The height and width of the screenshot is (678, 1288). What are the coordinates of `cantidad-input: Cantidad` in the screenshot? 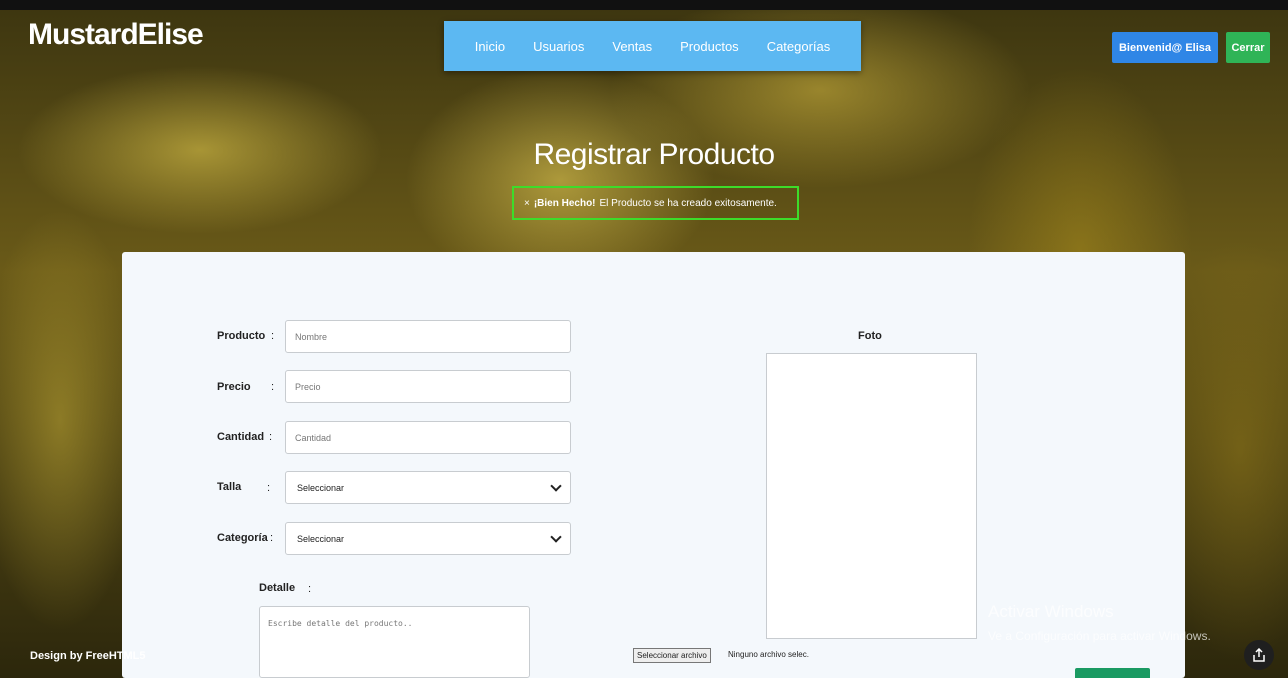 It's located at (428, 437).